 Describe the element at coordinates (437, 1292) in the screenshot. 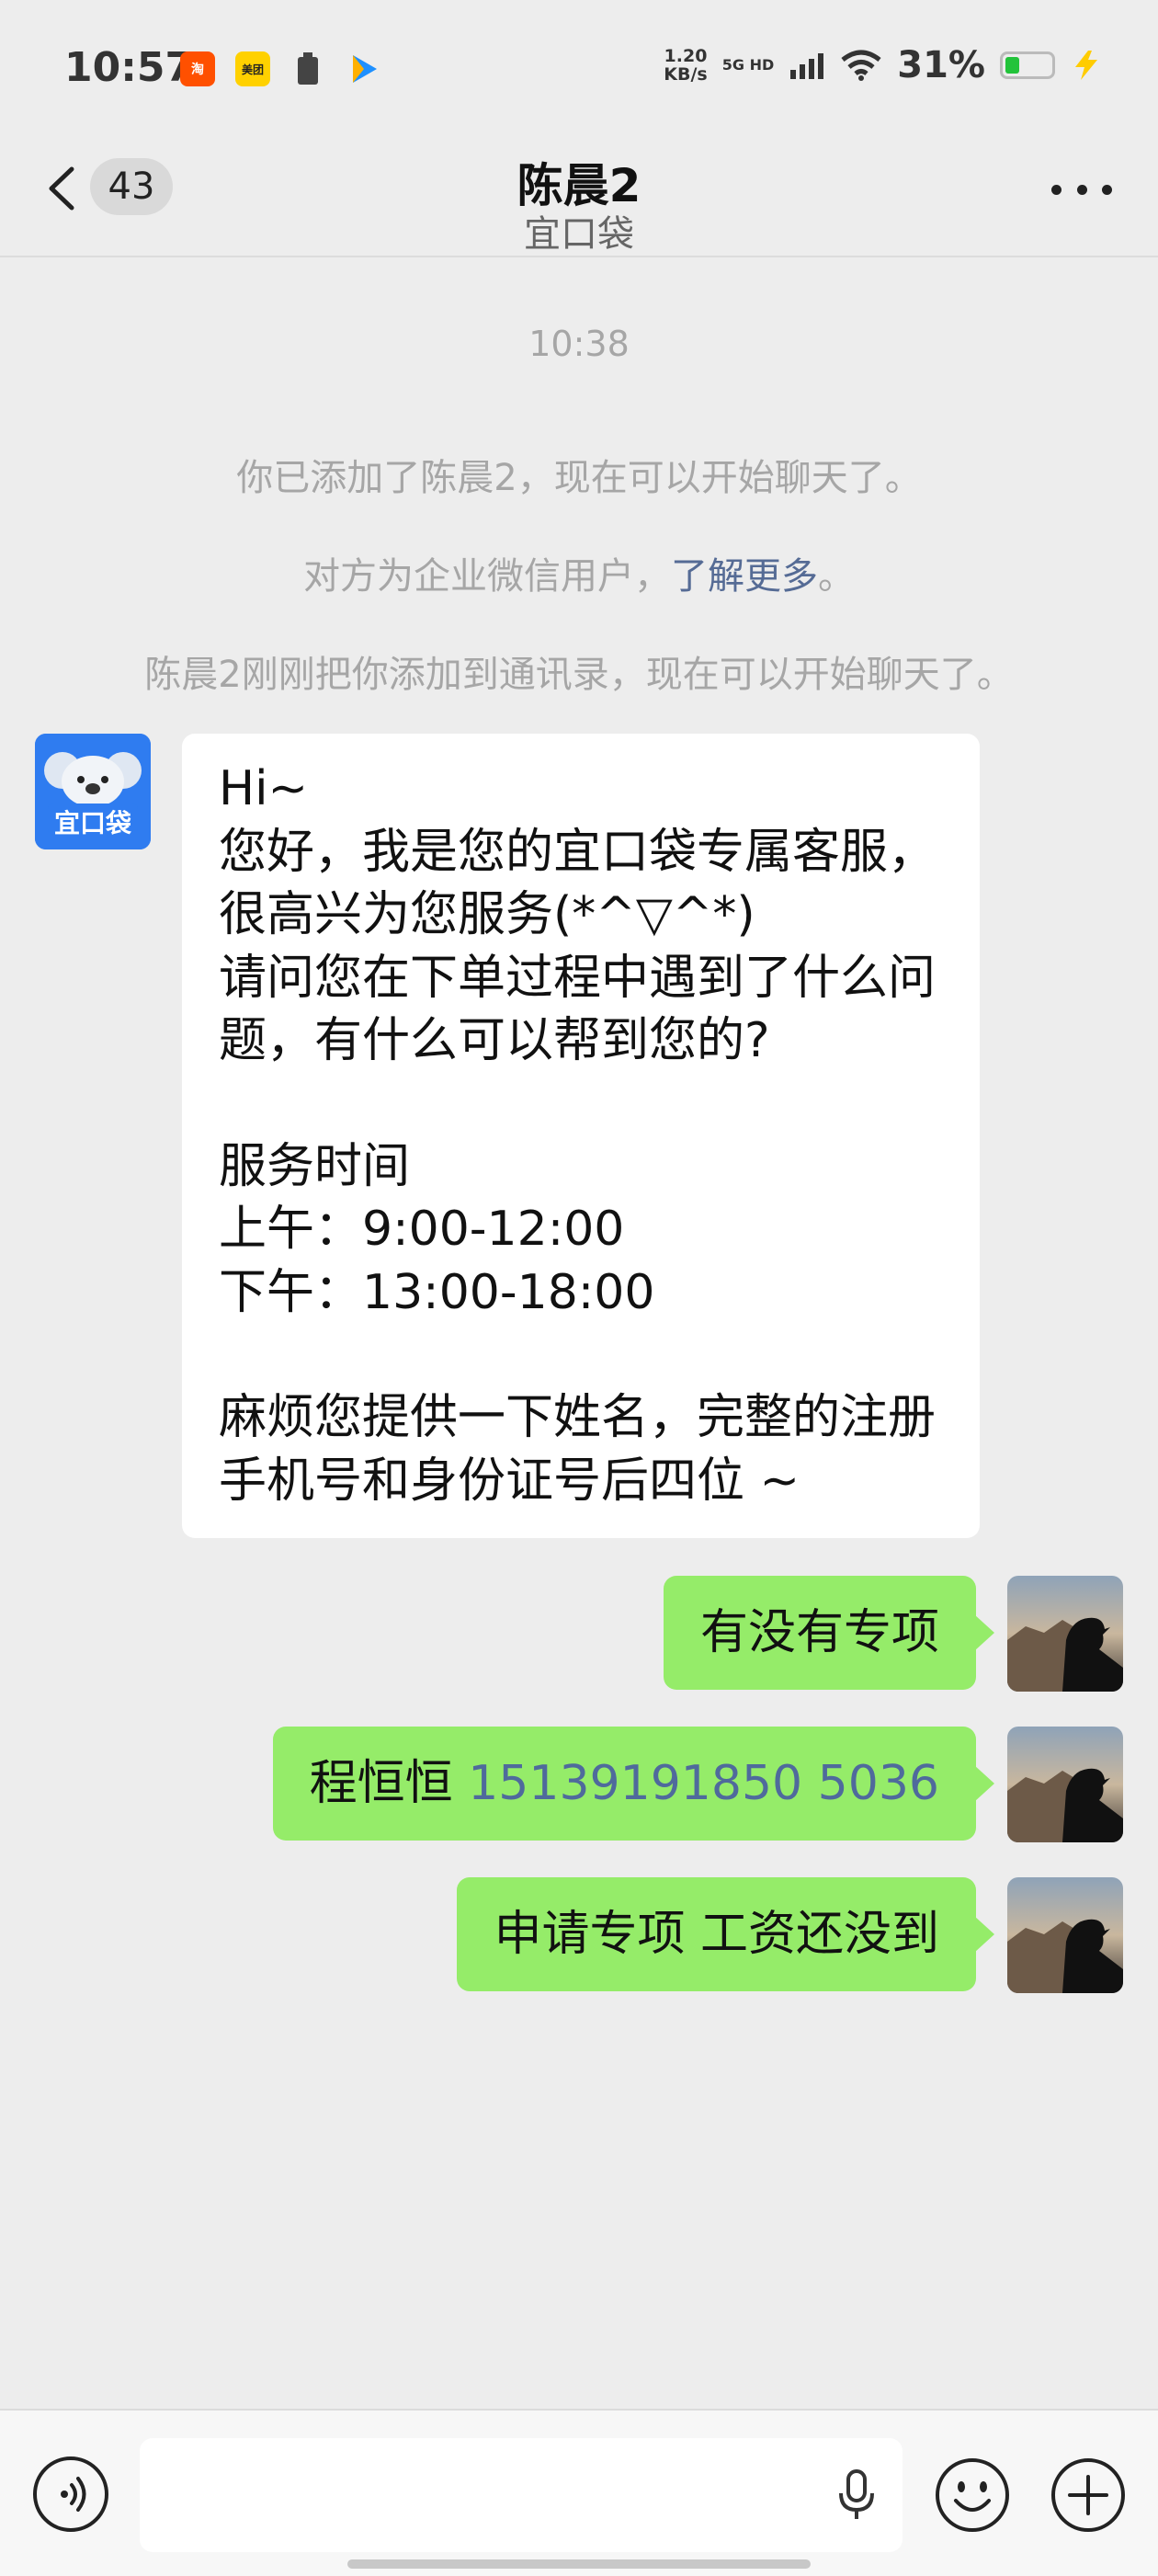

I see `message-line: 下午：13:00-18:00` at that location.